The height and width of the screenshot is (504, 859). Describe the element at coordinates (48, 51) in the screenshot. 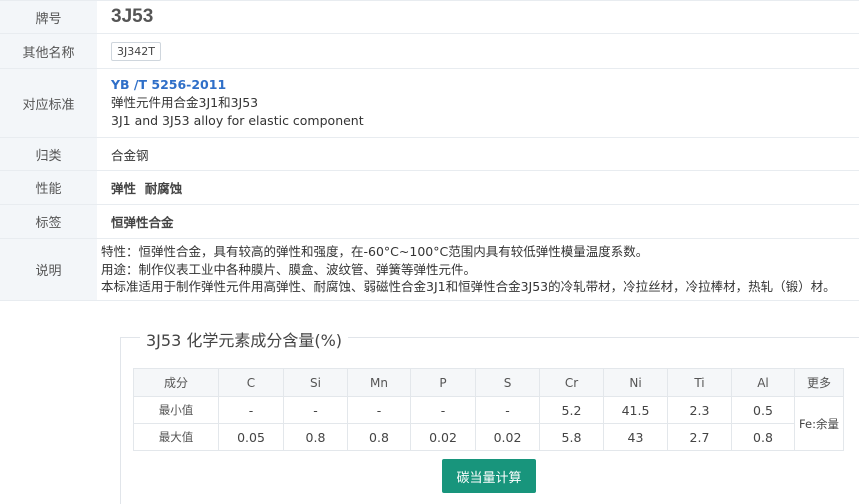

I see `other-names-label: 其他名称` at that location.